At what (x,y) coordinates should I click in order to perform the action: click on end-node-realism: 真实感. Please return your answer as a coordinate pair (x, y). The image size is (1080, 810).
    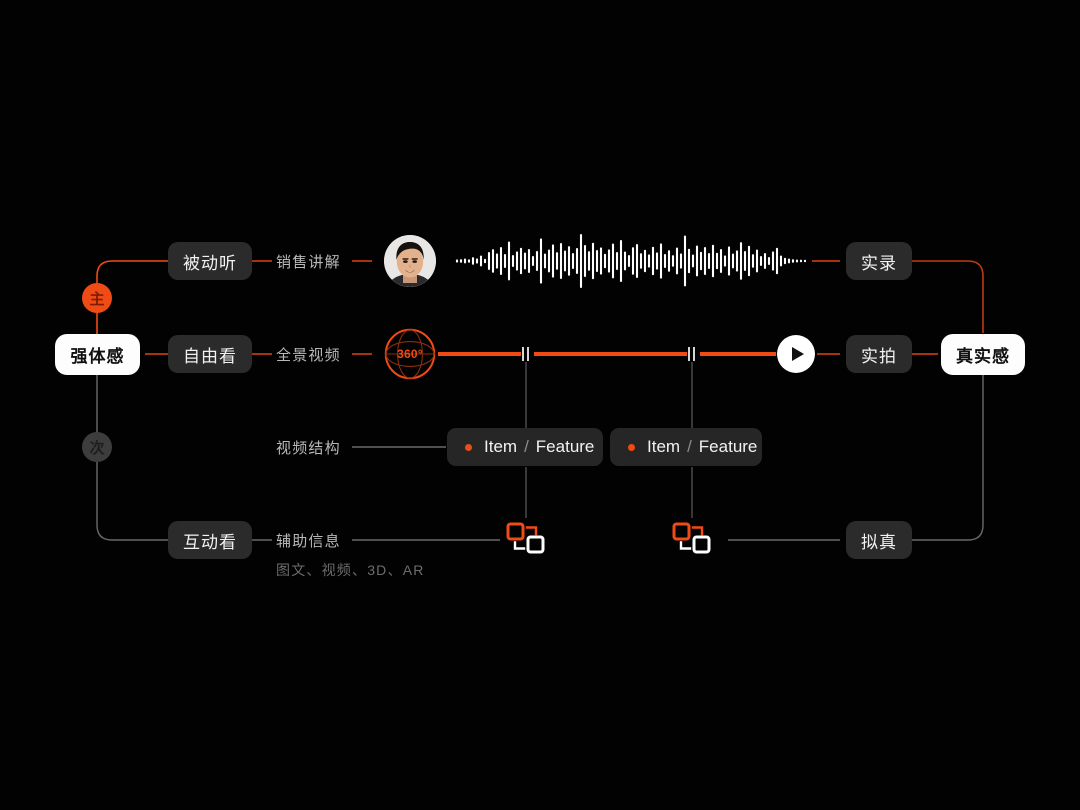
    Looking at the image, I should click on (983, 354).